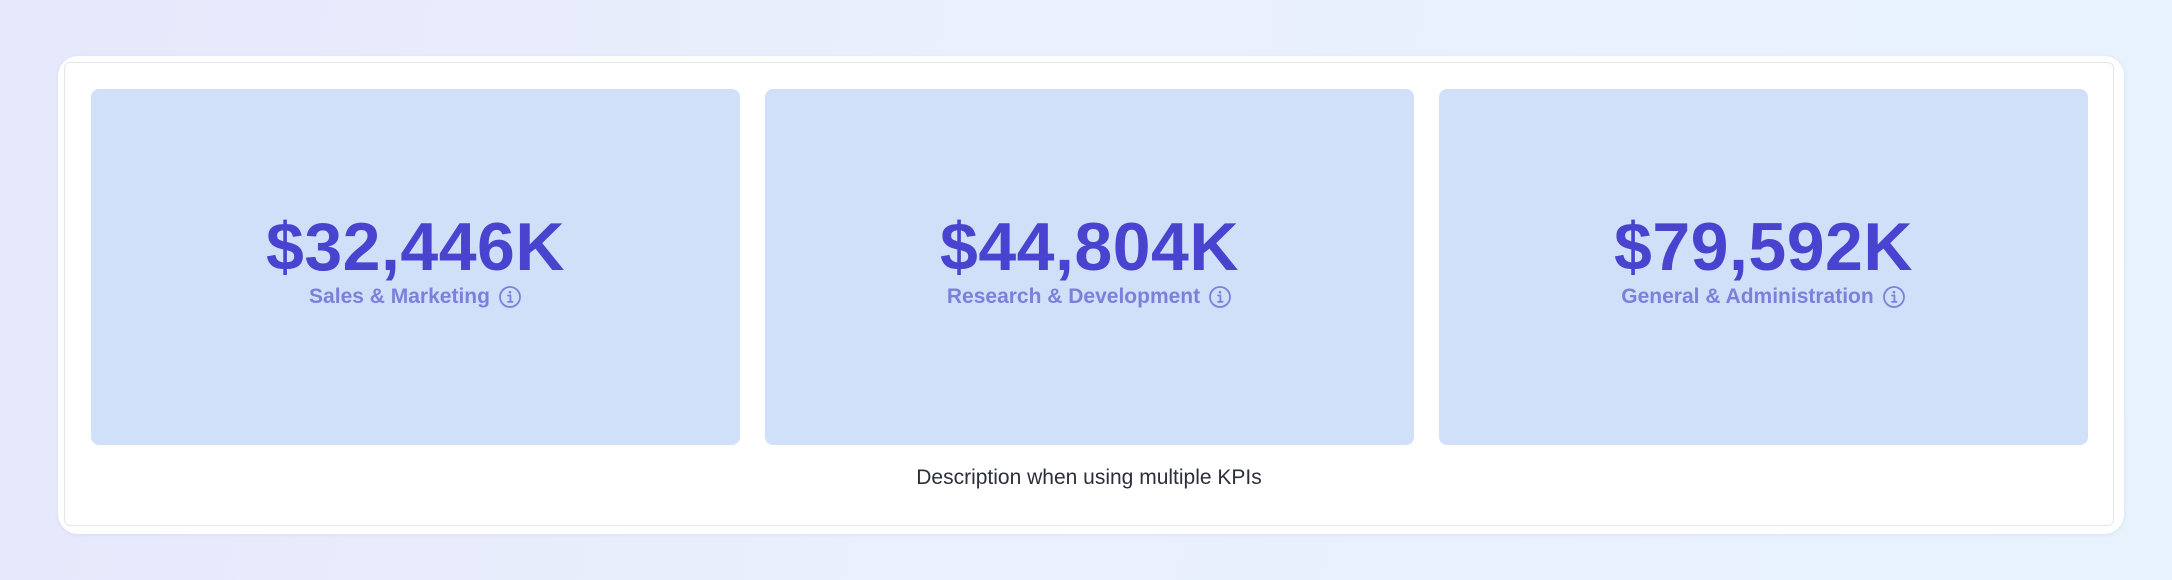  Describe the element at coordinates (1089, 477) in the screenshot. I see `kpi-description: Description when using multiple KPIs` at that location.